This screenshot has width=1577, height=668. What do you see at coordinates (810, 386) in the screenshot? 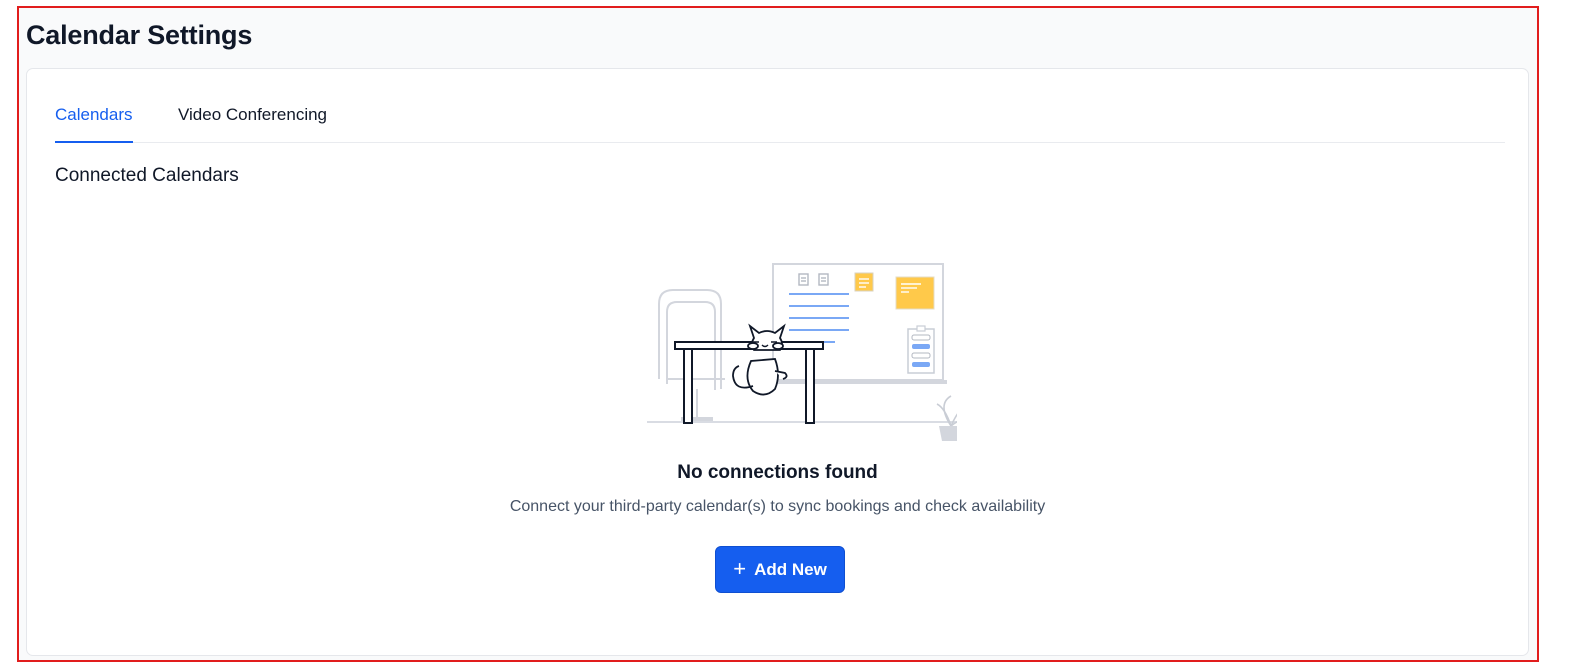
I see `desk-leg-right` at bounding box center [810, 386].